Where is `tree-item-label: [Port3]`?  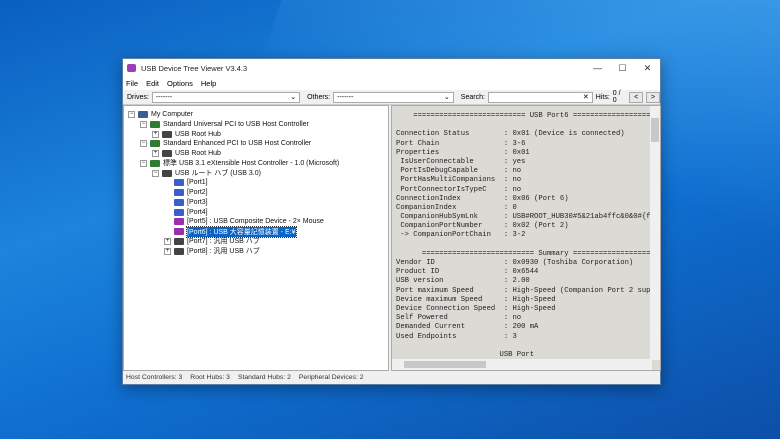
tree-item-label: [Port3] is located at coordinates (197, 202).